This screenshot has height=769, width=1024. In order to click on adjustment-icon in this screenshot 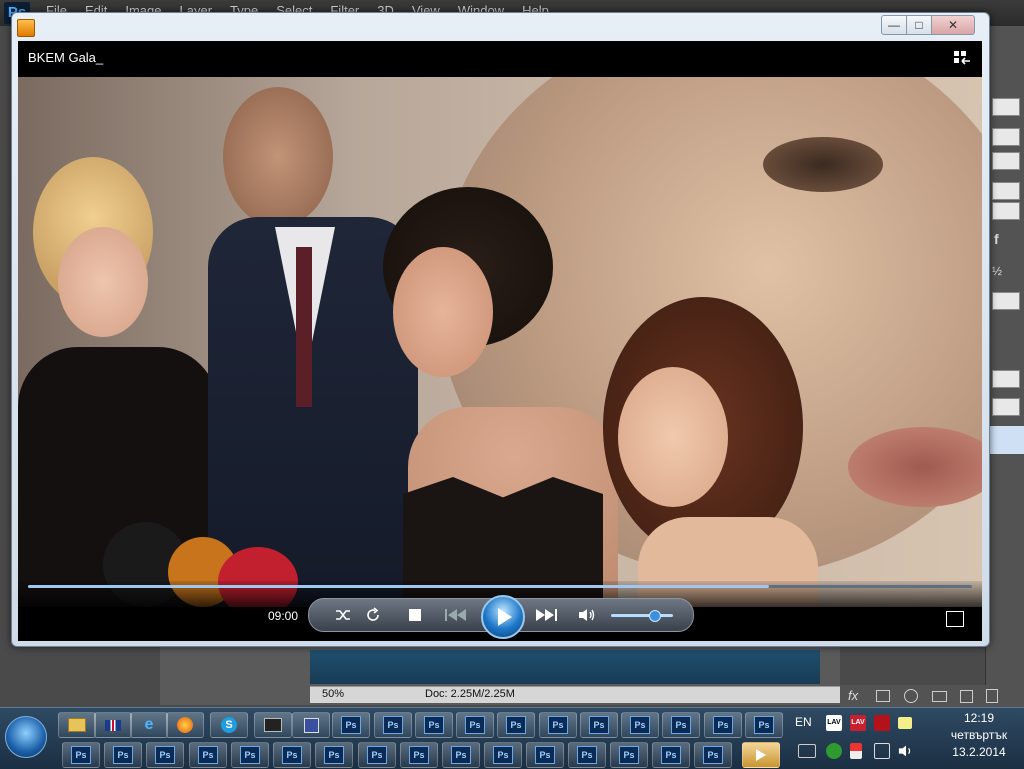, I will do `click(911, 696)`.